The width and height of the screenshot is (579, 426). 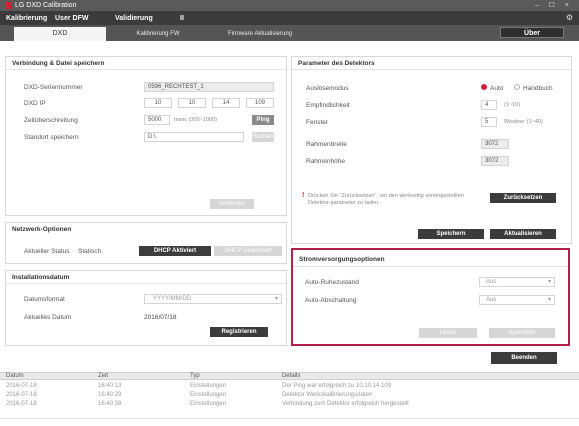 I want to click on save-location-label: Standort speichern, so click(x=51, y=137).